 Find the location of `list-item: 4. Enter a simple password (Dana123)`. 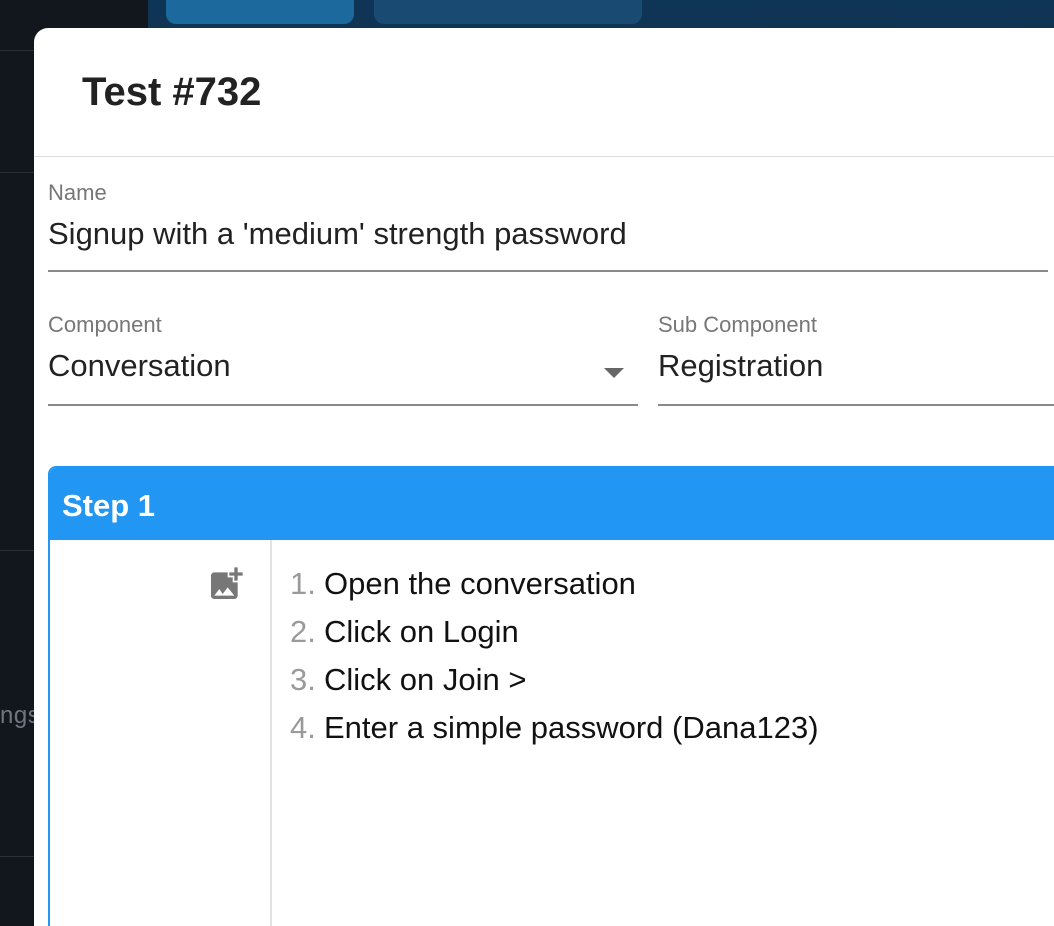

list-item: 4. Enter a simple password (Dana123) is located at coordinates (554, 732).